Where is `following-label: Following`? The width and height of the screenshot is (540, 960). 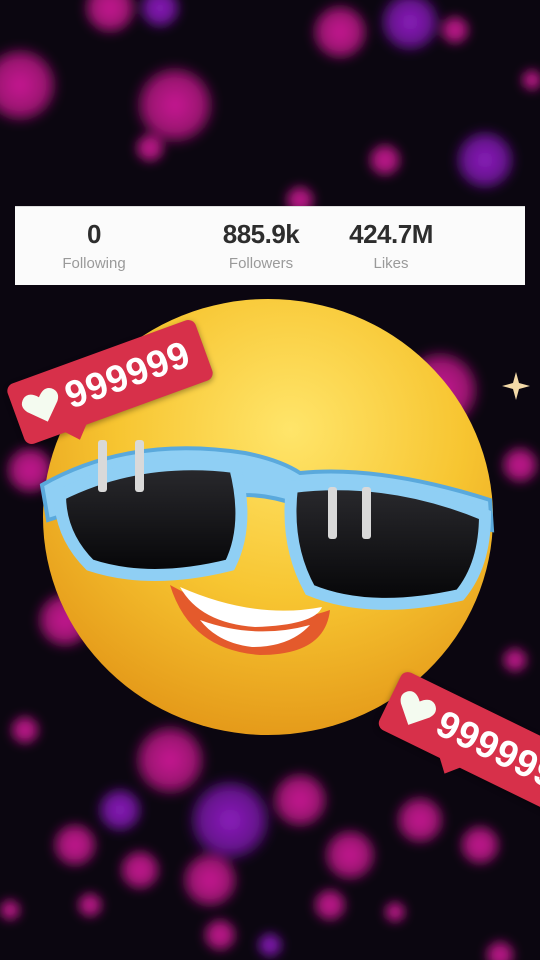
following-label: Following is located at coordinates (94, 263).